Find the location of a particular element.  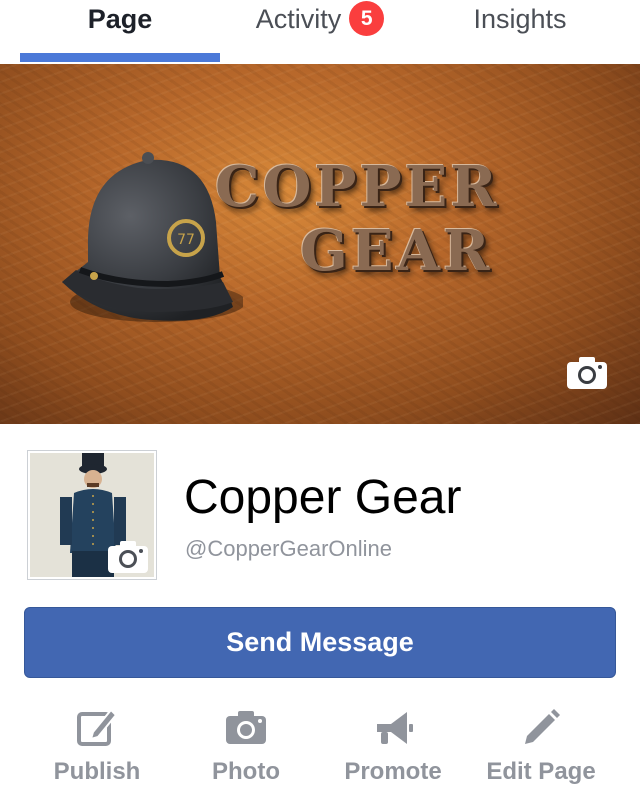

tab-insights: Insights is located at coordinates (520, 32).